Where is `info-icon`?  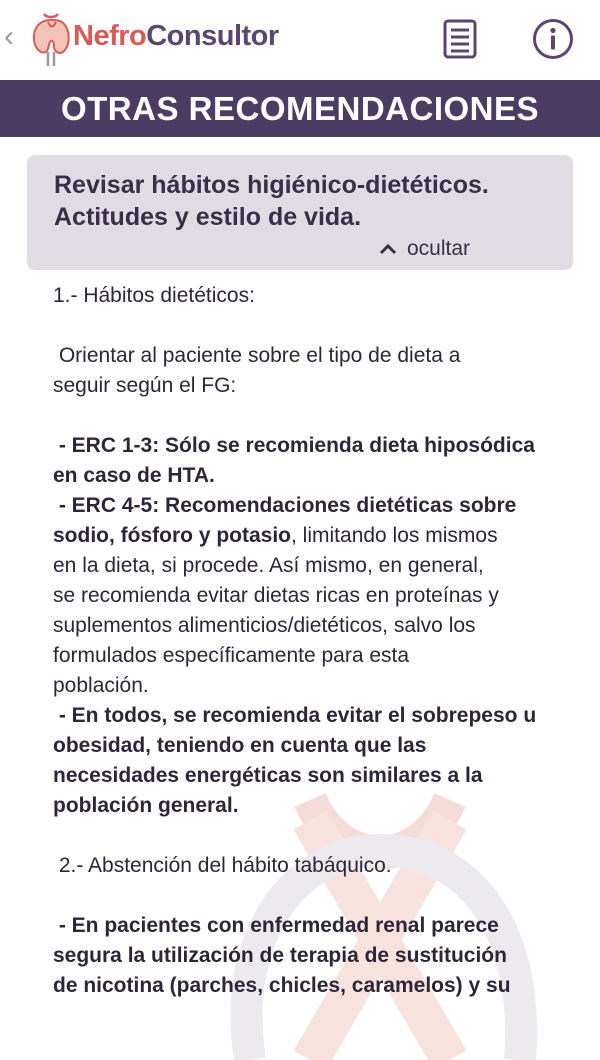
info-icon is located at coordinates (553, 39).